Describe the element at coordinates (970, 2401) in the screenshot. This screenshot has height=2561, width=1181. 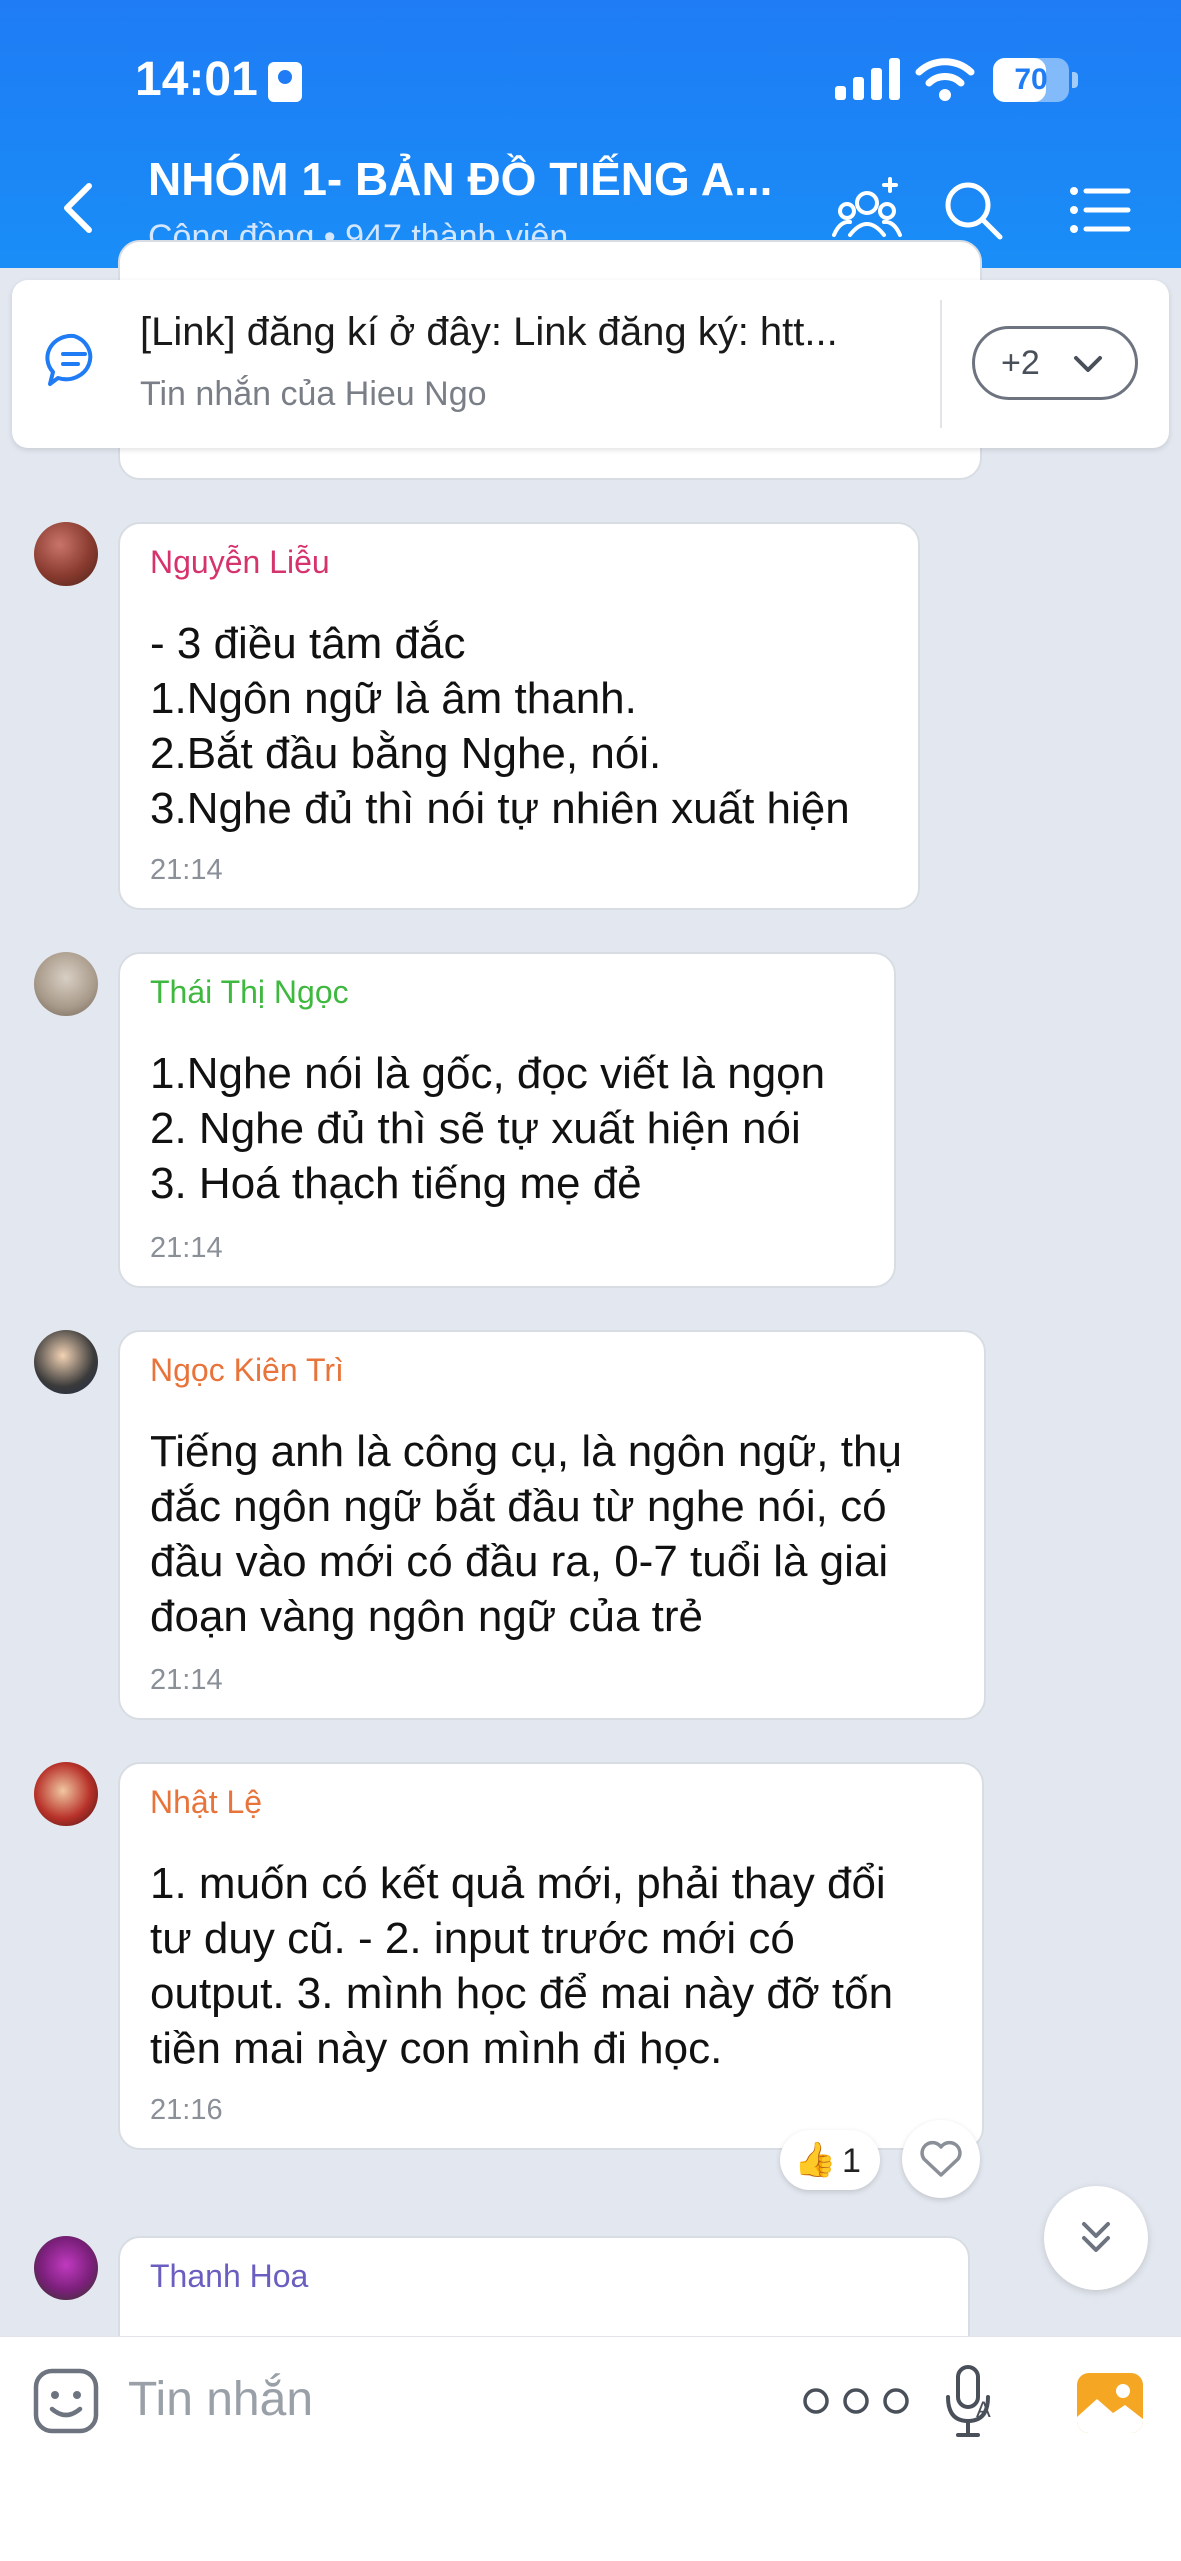
I see `voice-icon: A` at that location.